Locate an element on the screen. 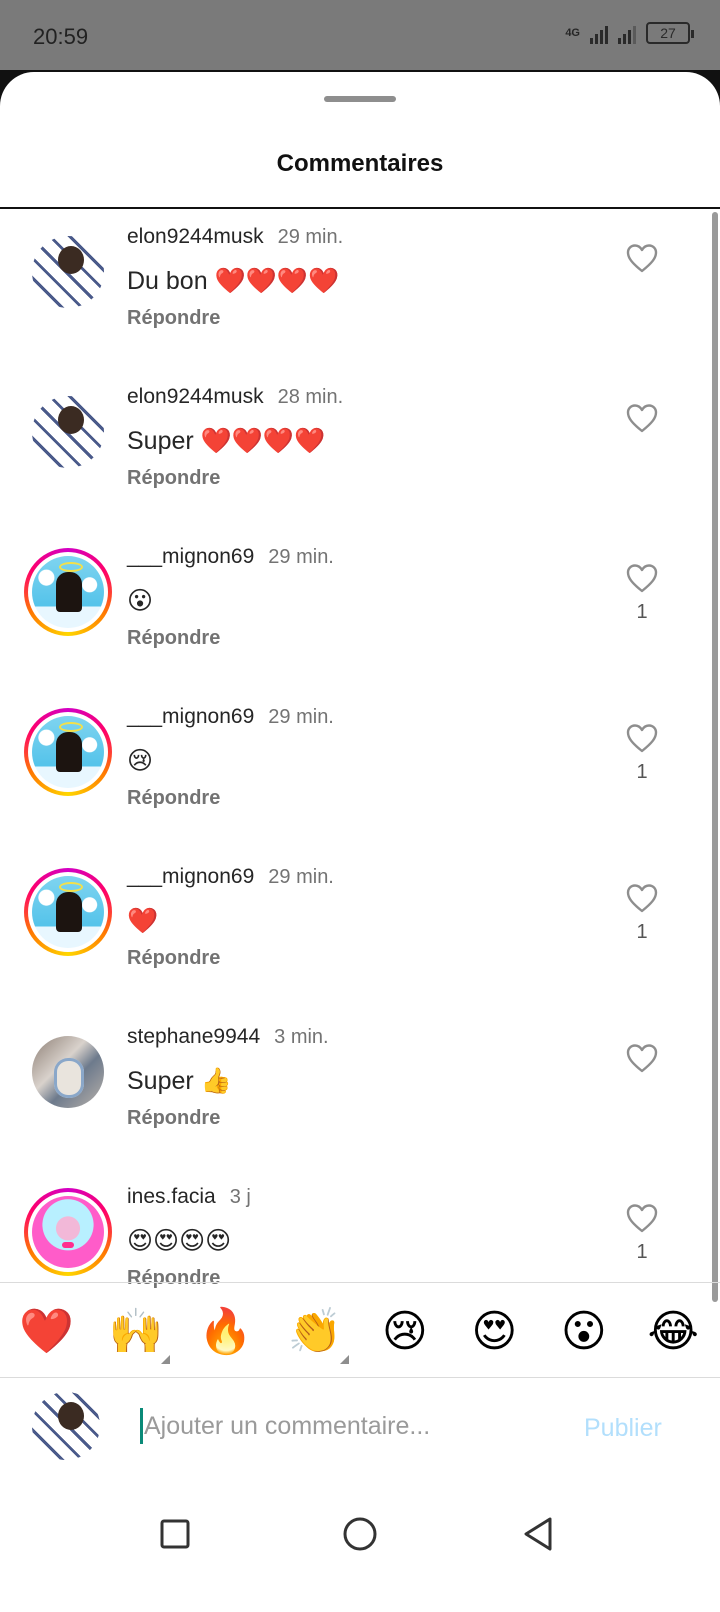 This screenshot has height=1612, width=720. signal-icon is located at coordinates (599, 33).